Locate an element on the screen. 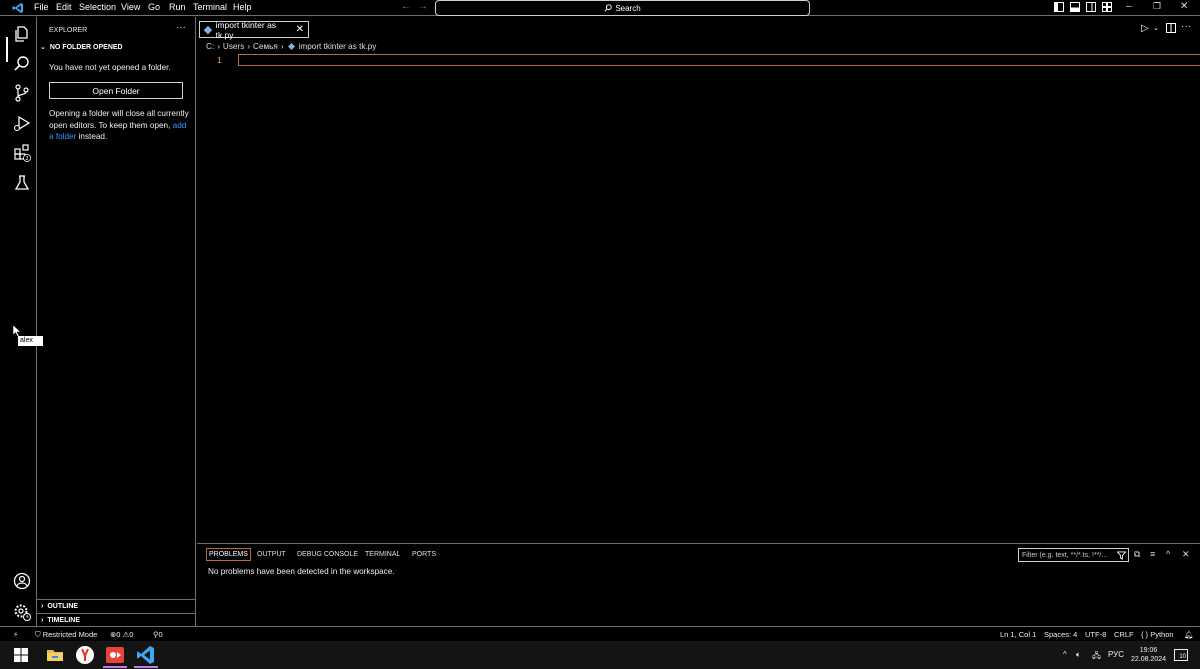 The height and width of the screenshot is (669, 1200). panel-tab-problems: PROBLEMS is located at coordinates (228, 554).